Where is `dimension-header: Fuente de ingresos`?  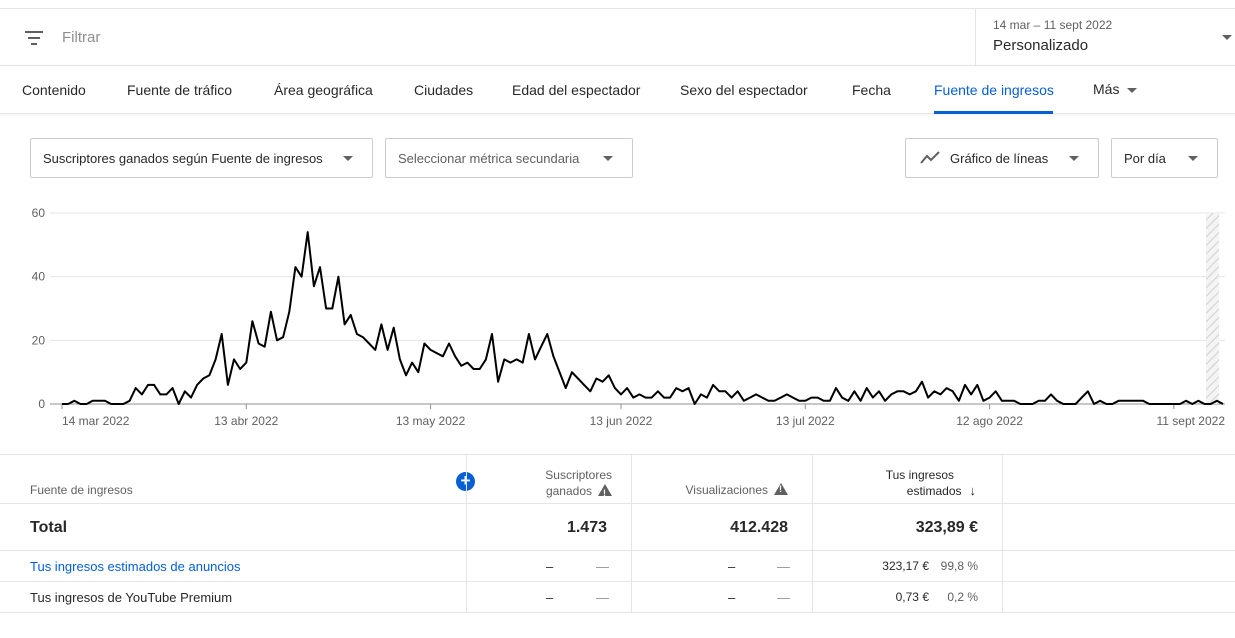 dimension-header: Fuente de ingresos is located at coordinates (81, 490).